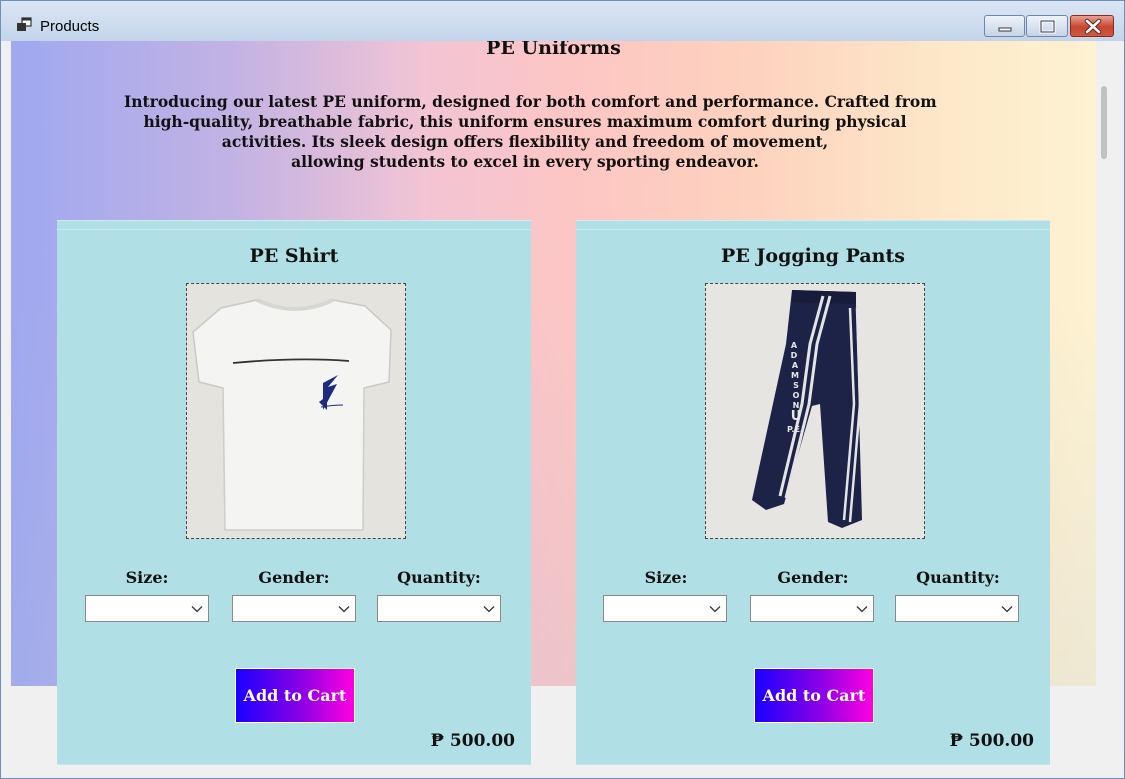 The height and width of the screenshot is (779, 1125). I want to click on window-title: Products, so click(70, 26).